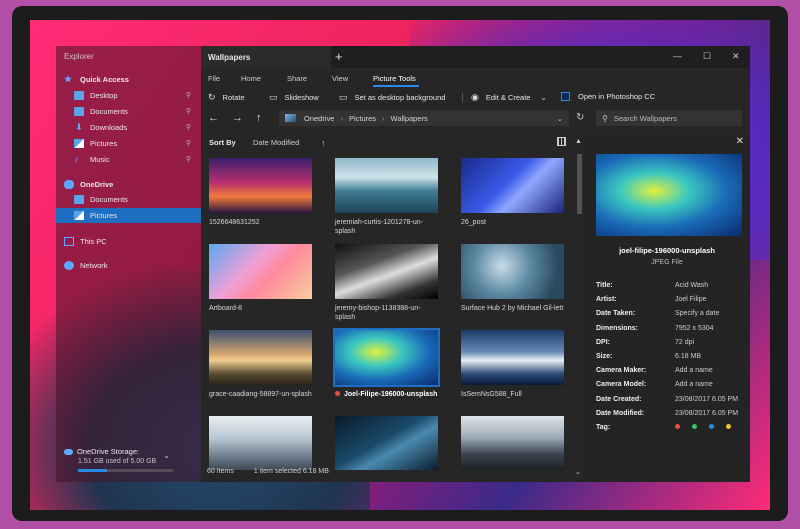 The width and height of the screenshot is (800, 529). Describe the element at coordinates (580, 117) in the screenshot. I see `refresh-button: ↻` at that location.